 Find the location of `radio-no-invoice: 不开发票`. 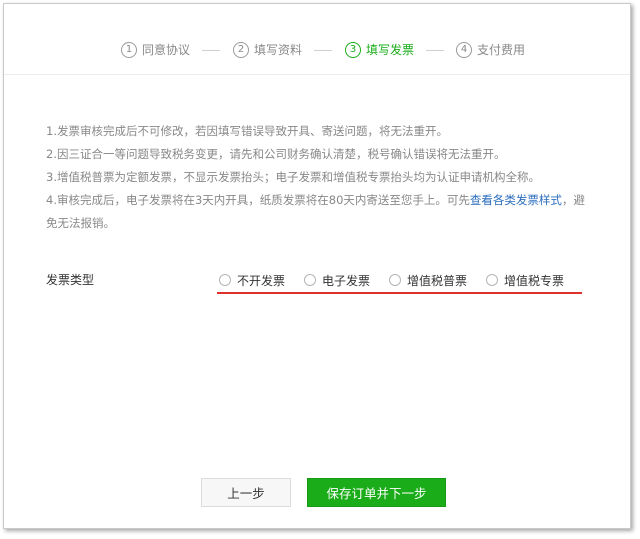

radio-no-invoice: 不开发票 is located at coordinates (252, 280).